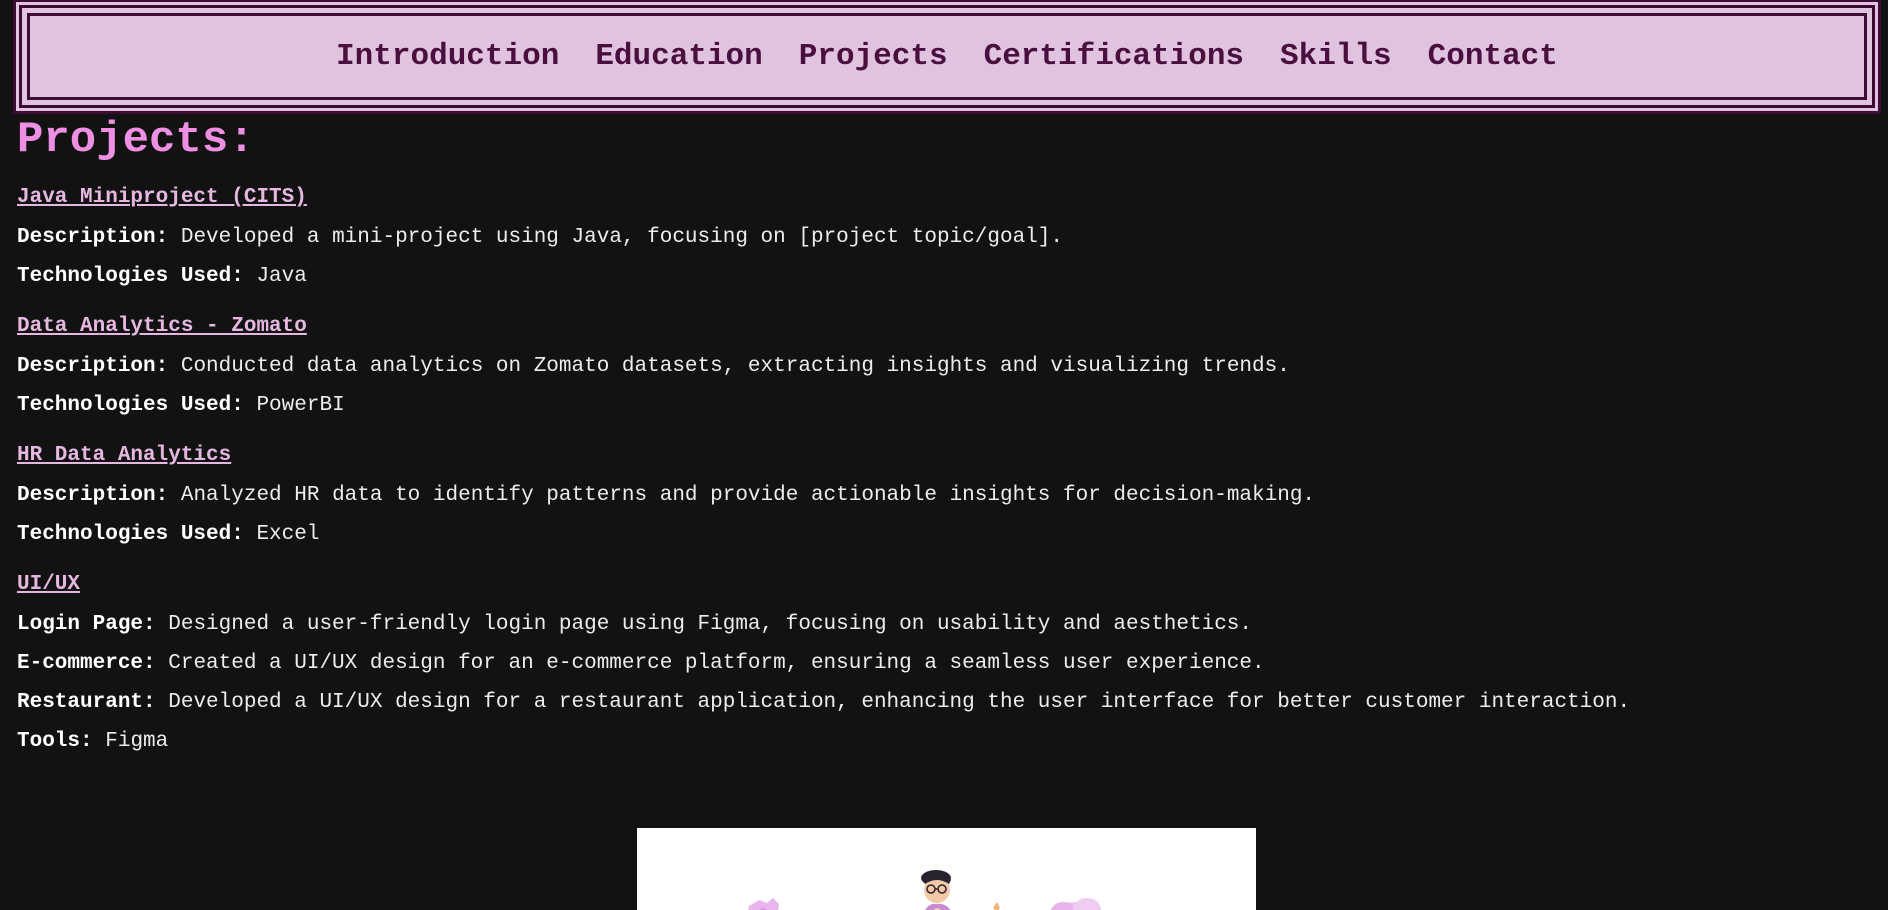 The image size is (1888, 910). Describe the element at coordinates (281, 276) in the screenshot. I see `technologies-value: Java` at that location.